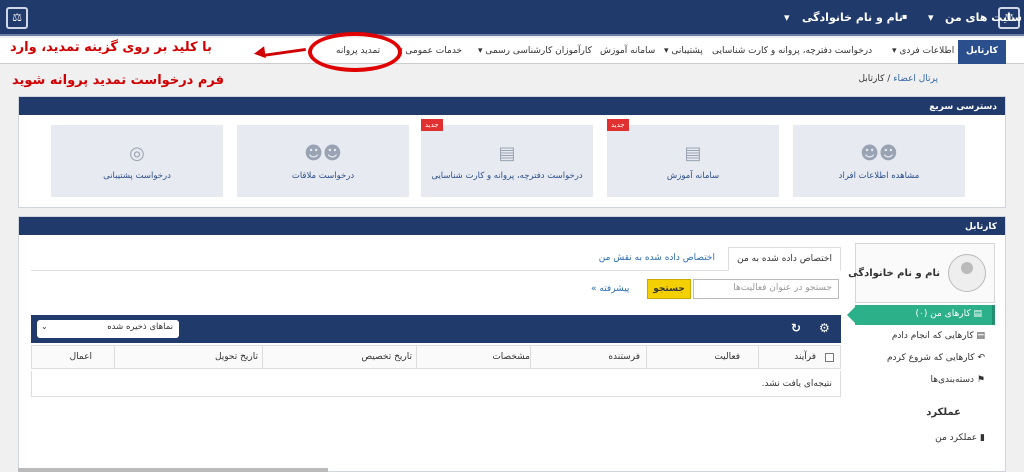 The height and width of the screenshot is (472, 1024). I want to click on table-toolbar: نماهای ذخیره شده ⌄ ↻ ⚙, so click(436, 329).